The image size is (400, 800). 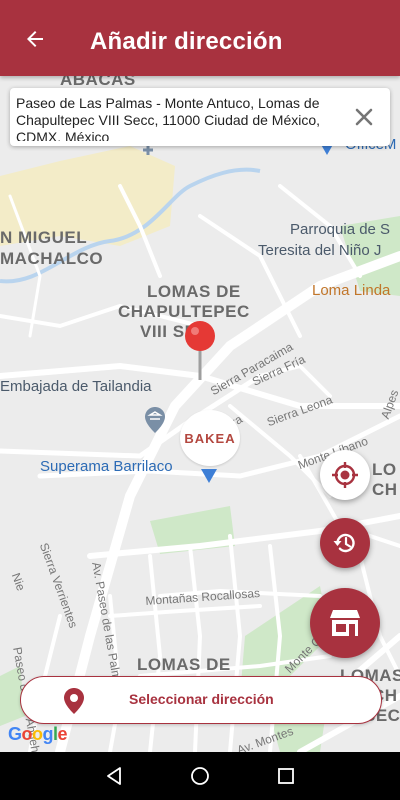 I want to click on recents-square-icon, so click(x=286, y=776).